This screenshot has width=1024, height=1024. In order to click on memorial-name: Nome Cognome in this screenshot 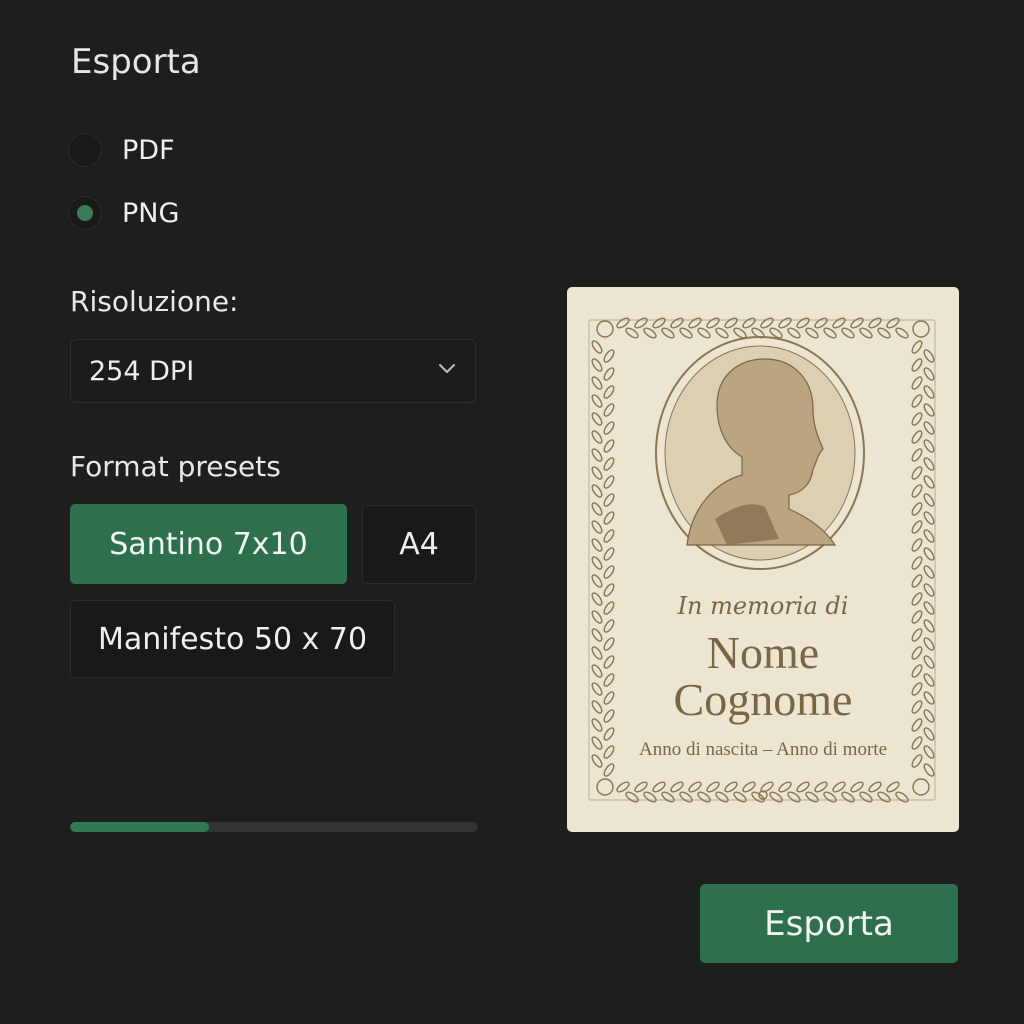, I will do `click(763, 676)`.